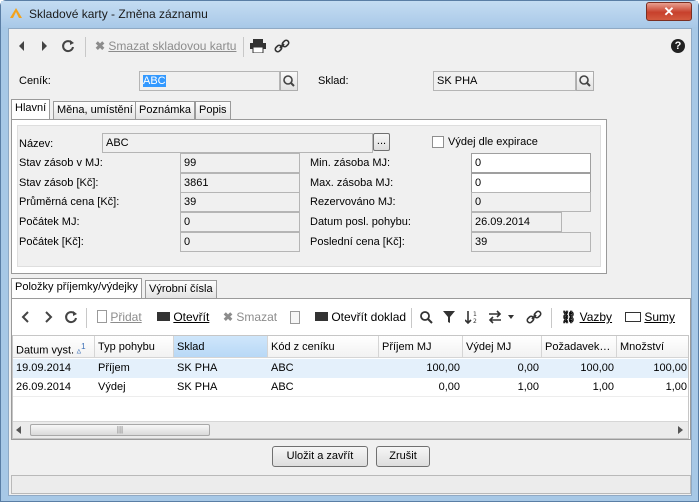 The image size is (699, 502). Describe the element at coordinates (76, 288) in the screenshot. I see `tab-polozky: Položky příjemky/výdejky` at that location.